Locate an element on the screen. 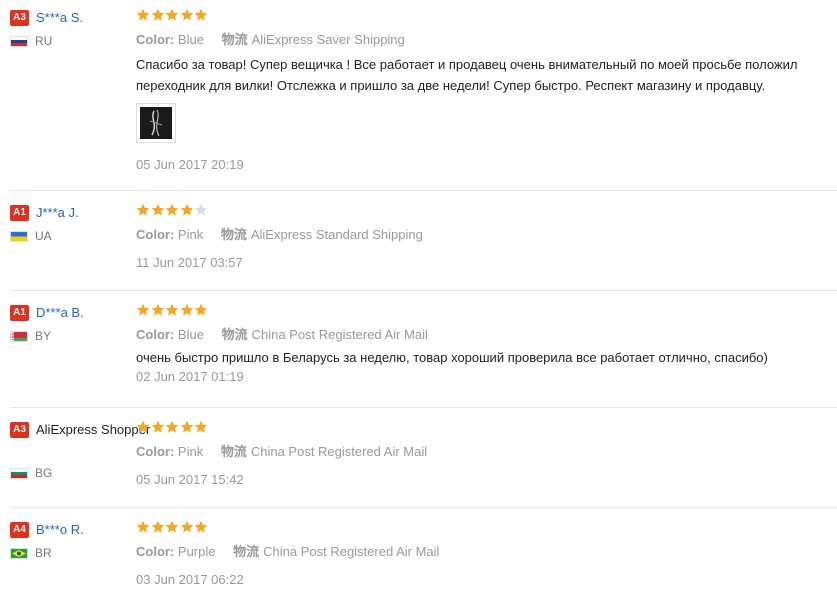 The image size is (837, 600). country-code: BG is located at coordinates (44, 473).